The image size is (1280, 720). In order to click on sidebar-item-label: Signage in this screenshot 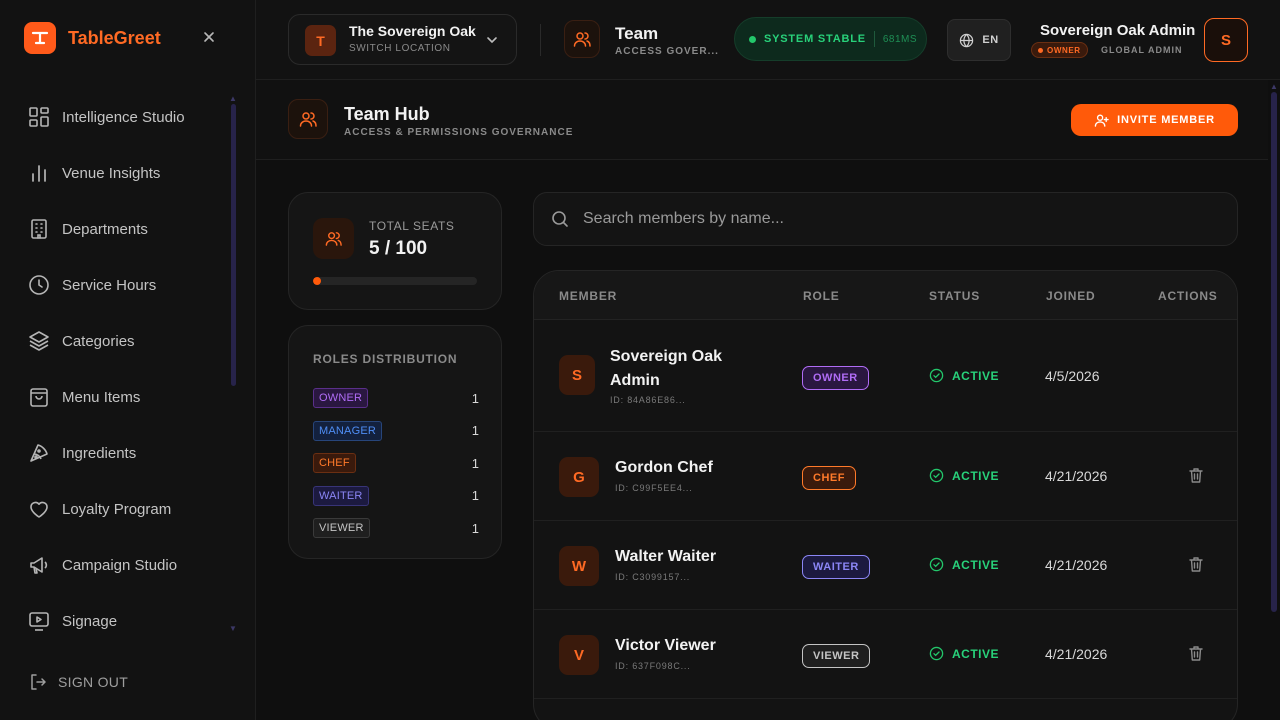, I will do `click(90, 621)`.